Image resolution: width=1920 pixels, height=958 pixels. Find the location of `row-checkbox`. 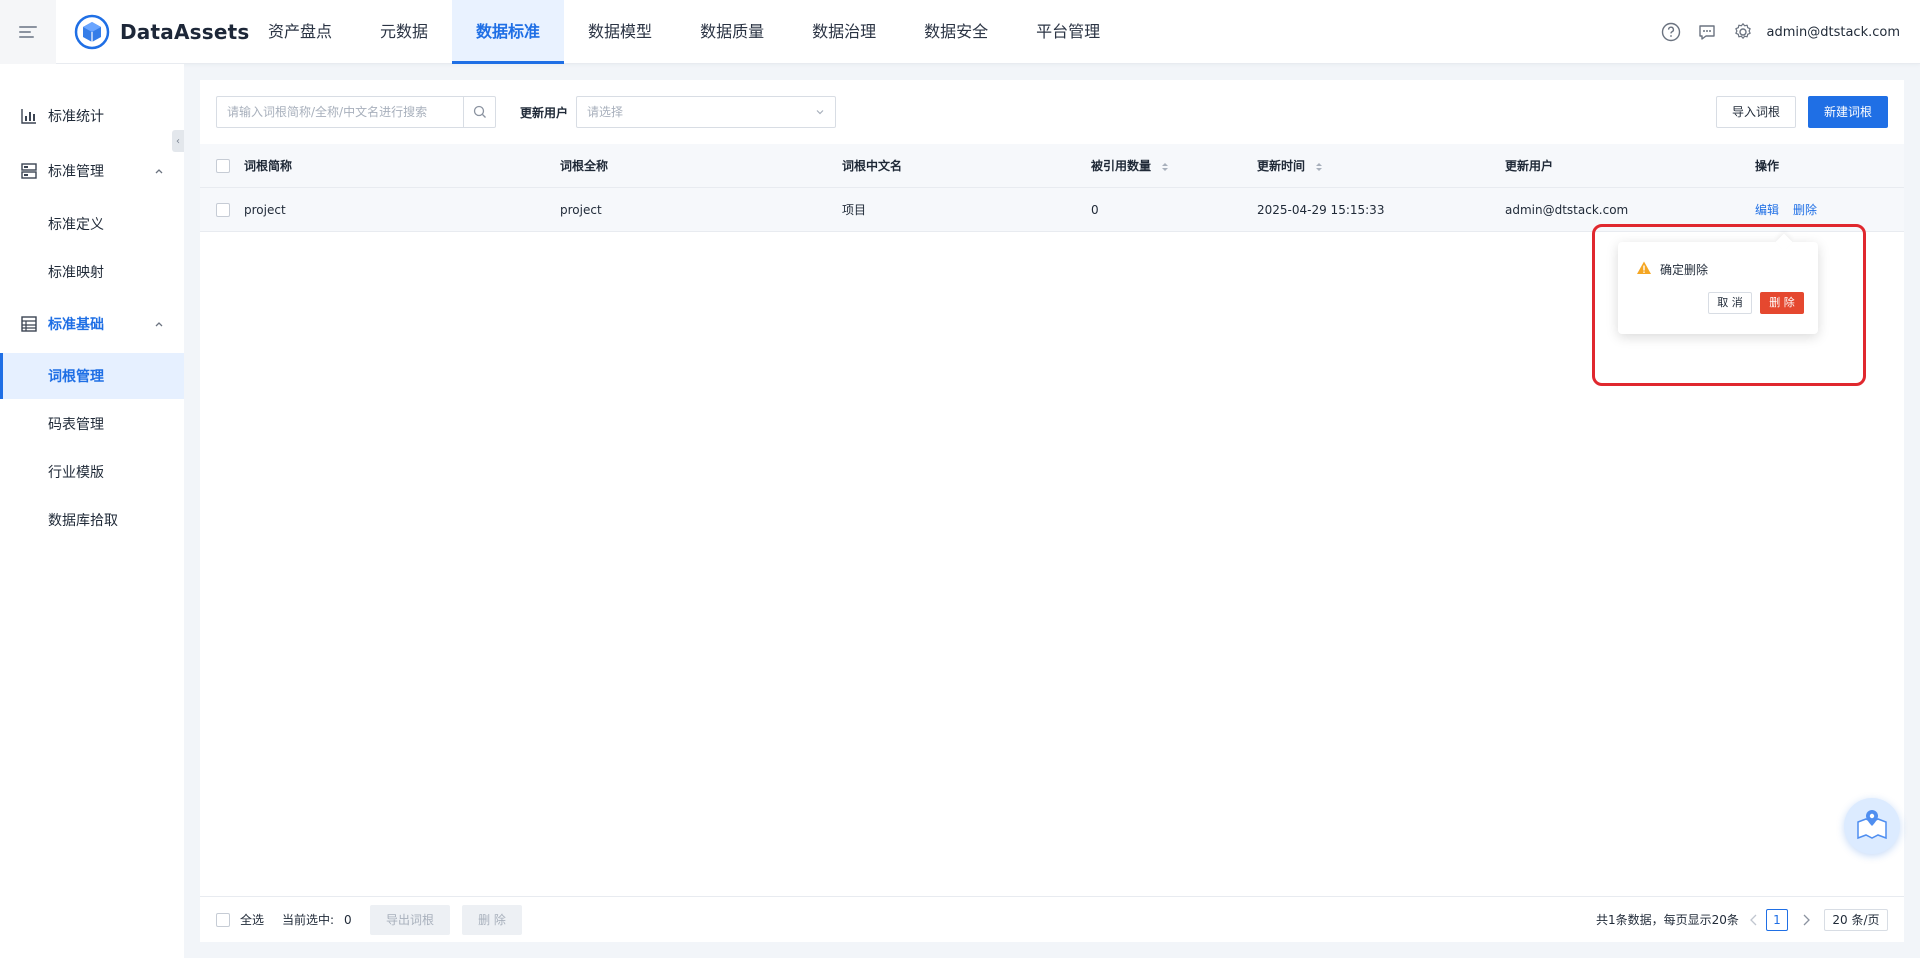

row-checkbox is located at coordinates (223, 210).